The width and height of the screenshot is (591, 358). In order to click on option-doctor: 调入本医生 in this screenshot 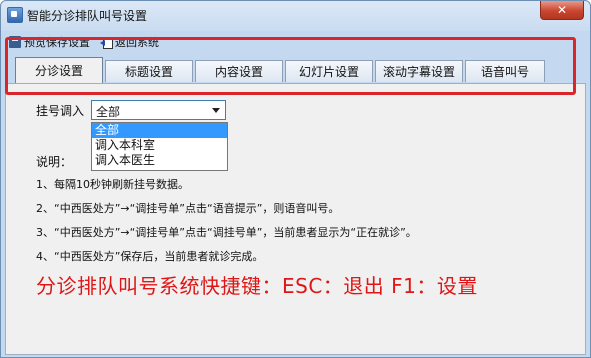, I will do `click(159, 160)`.